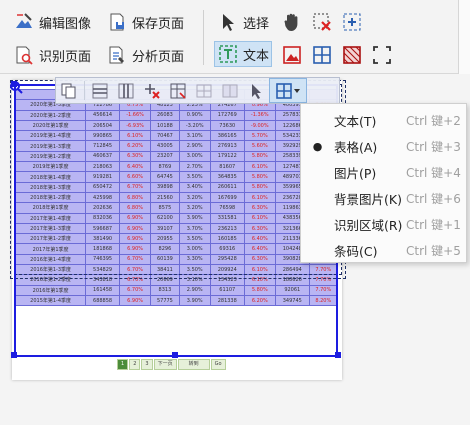  I want to click on page-pager: 1 2 3 下一页 转到 Go, so click(171, 364).